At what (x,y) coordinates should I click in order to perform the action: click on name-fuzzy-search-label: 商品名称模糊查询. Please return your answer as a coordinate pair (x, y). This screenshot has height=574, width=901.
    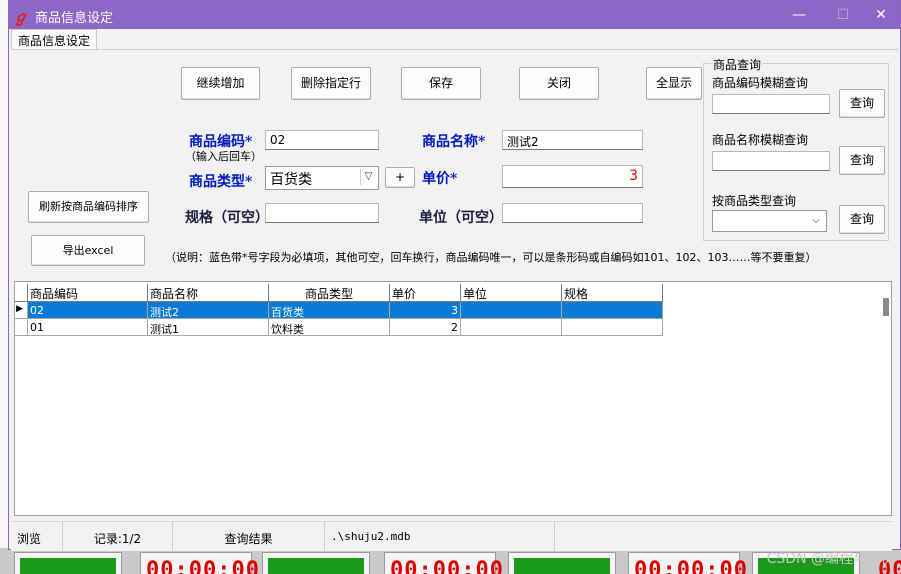
    Looking at the image, I should click on (760, 140).